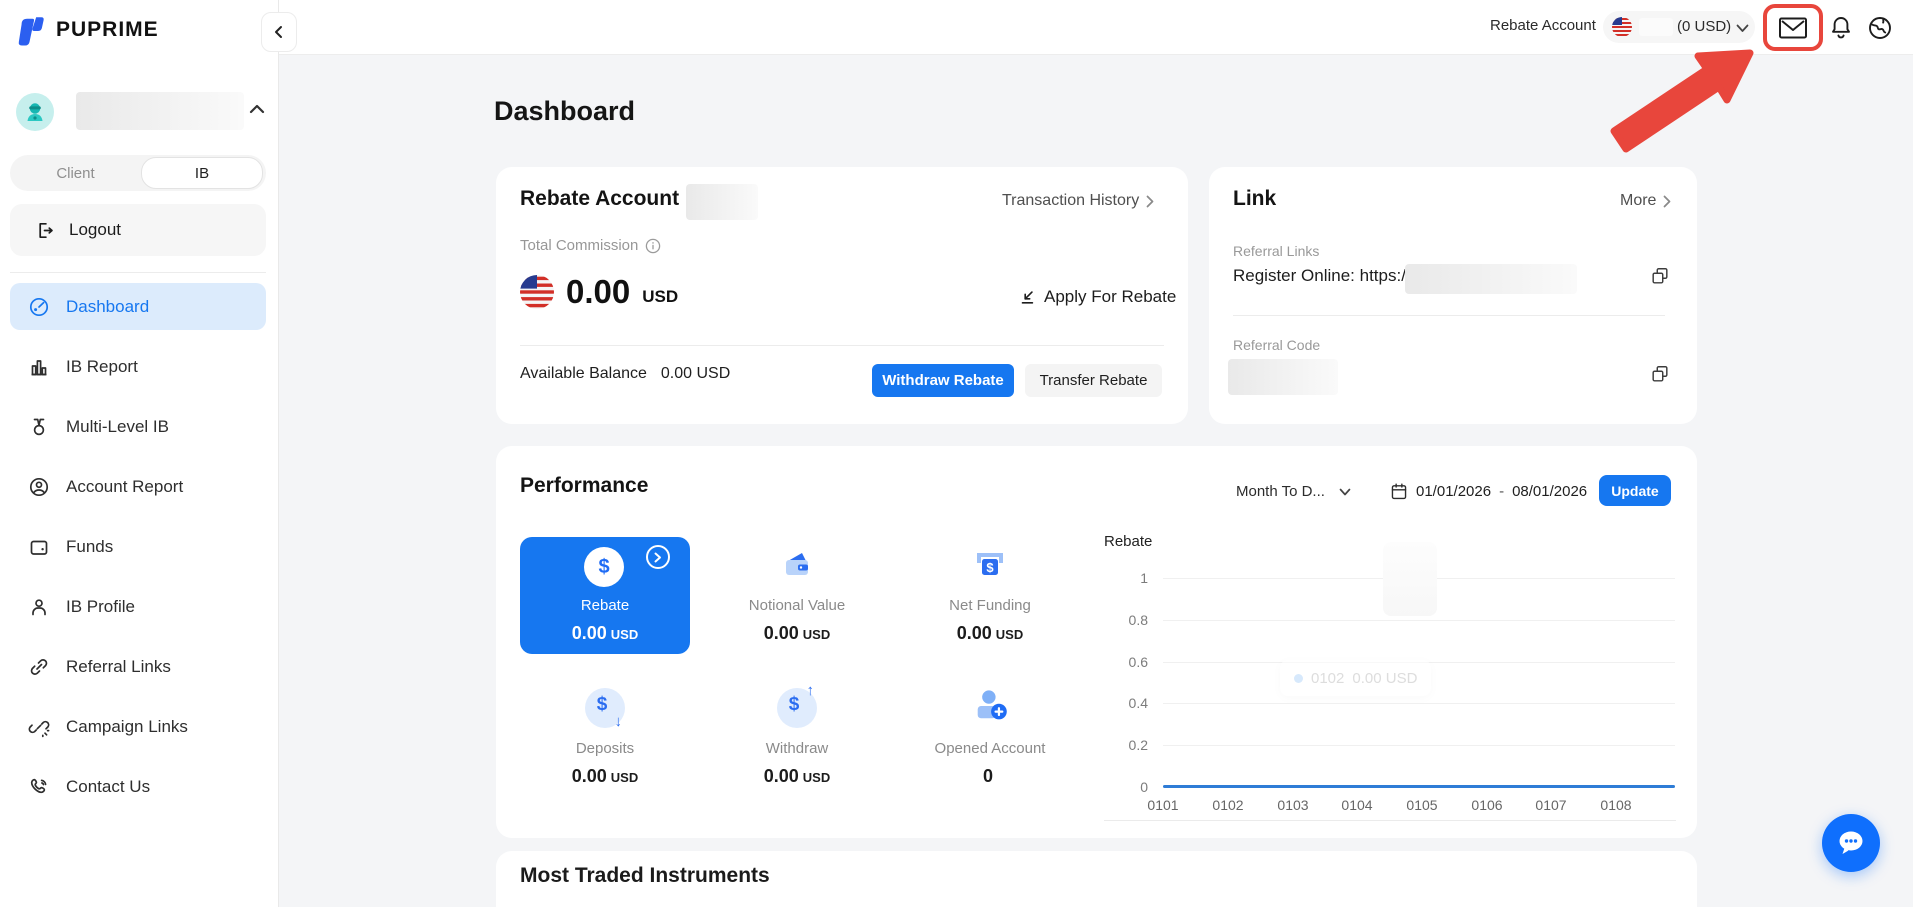 The height and width of the screenshot is (907, 1913). I want to click on sidebar-item-label: Funds, so click(90, 546).